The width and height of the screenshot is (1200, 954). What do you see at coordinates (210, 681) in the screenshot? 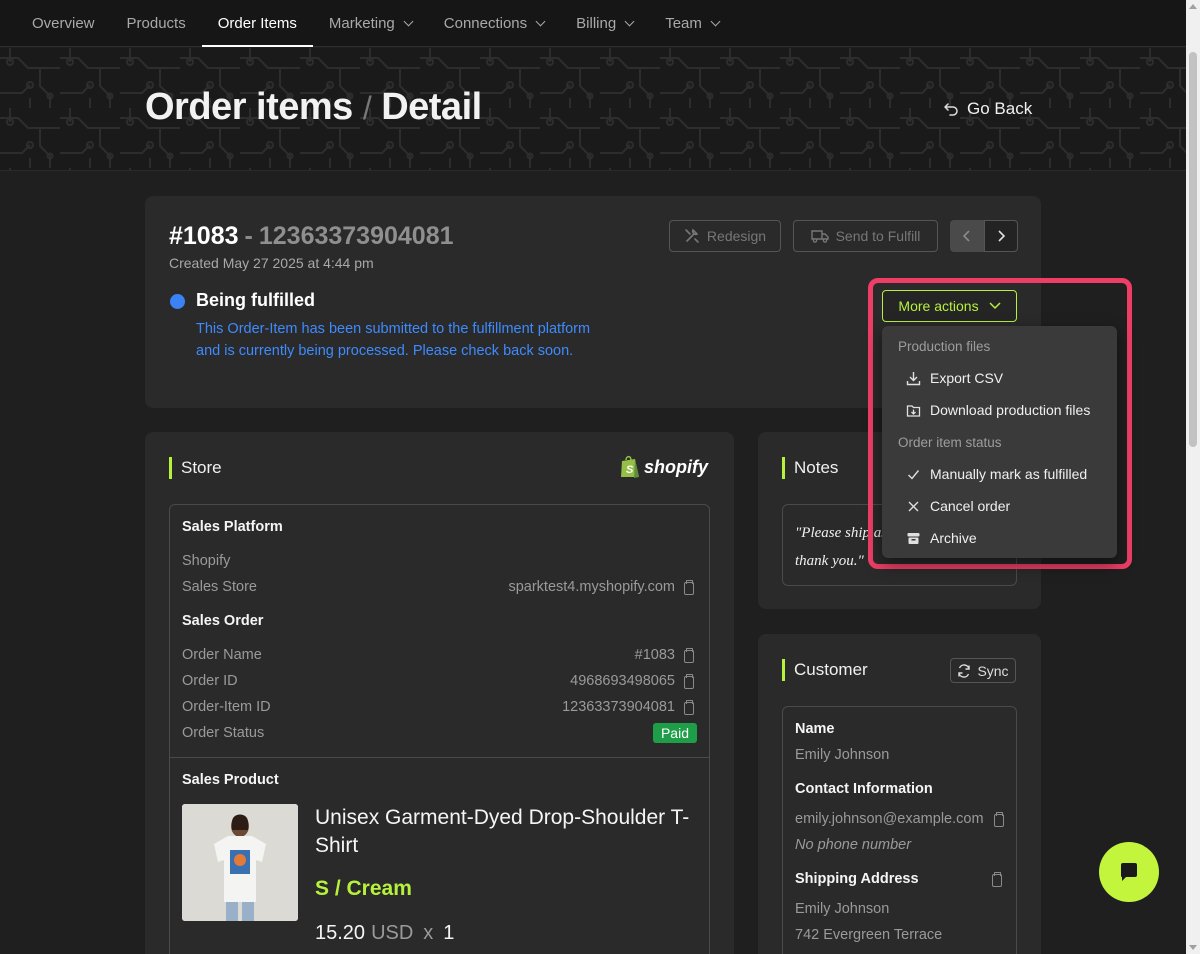
I see `order-id-label: Order ID` at bounding box center [210, 681].